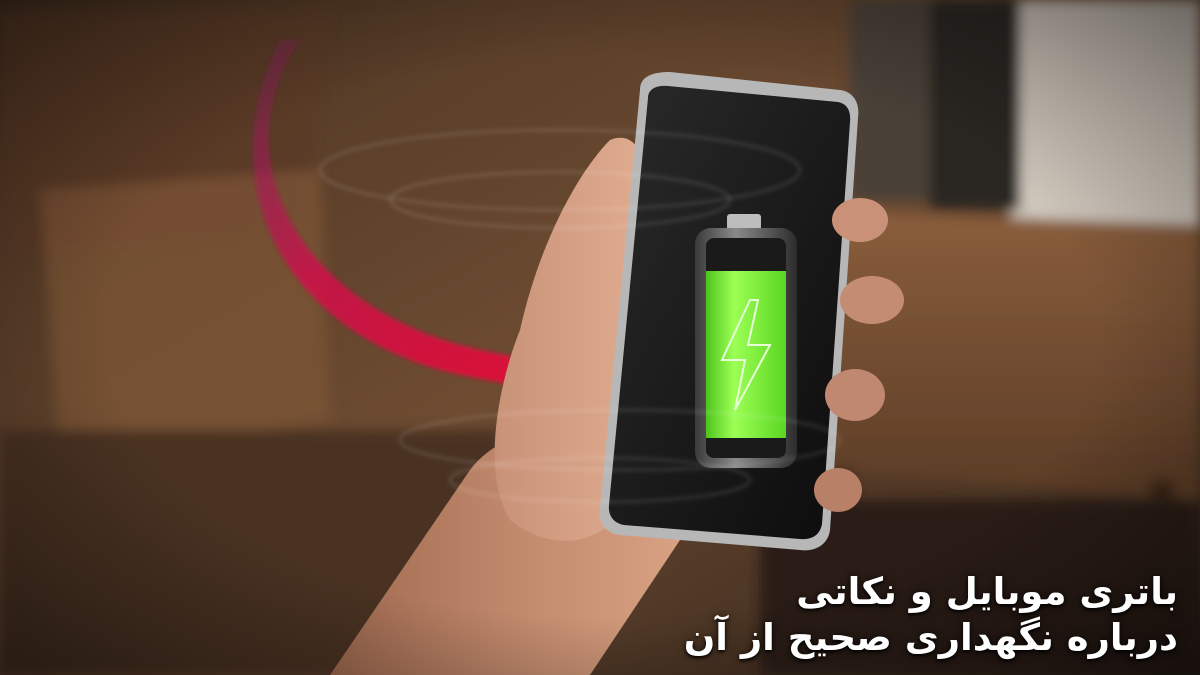 The width and height of the screenshot is (1200, 675). What do you see at coordinates (987, 591) in the screenshot?
I see `headline-line-1: باتری موبایل و نکاتی` at bounding box center [987, 591].